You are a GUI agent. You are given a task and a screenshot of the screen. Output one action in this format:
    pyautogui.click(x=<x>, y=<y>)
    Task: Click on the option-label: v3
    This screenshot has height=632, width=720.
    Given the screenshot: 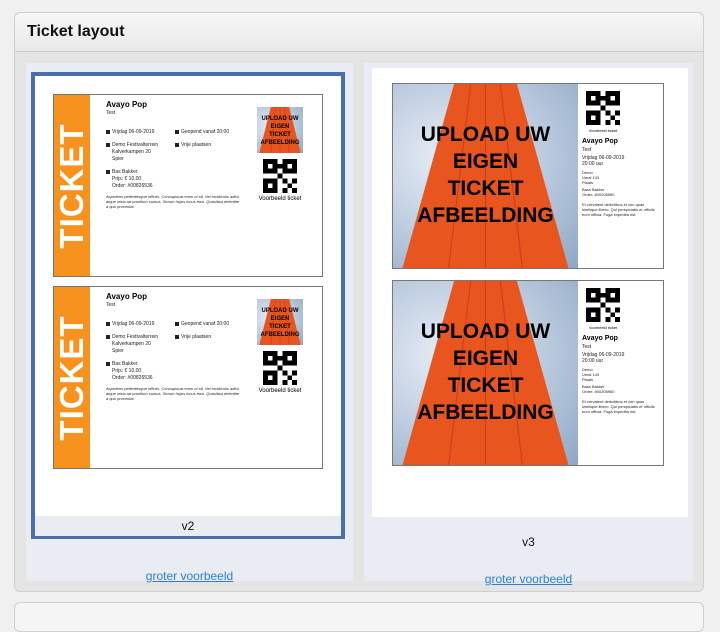 What is the action you would take?
    pyautogui.click(x=528, y=542)
    